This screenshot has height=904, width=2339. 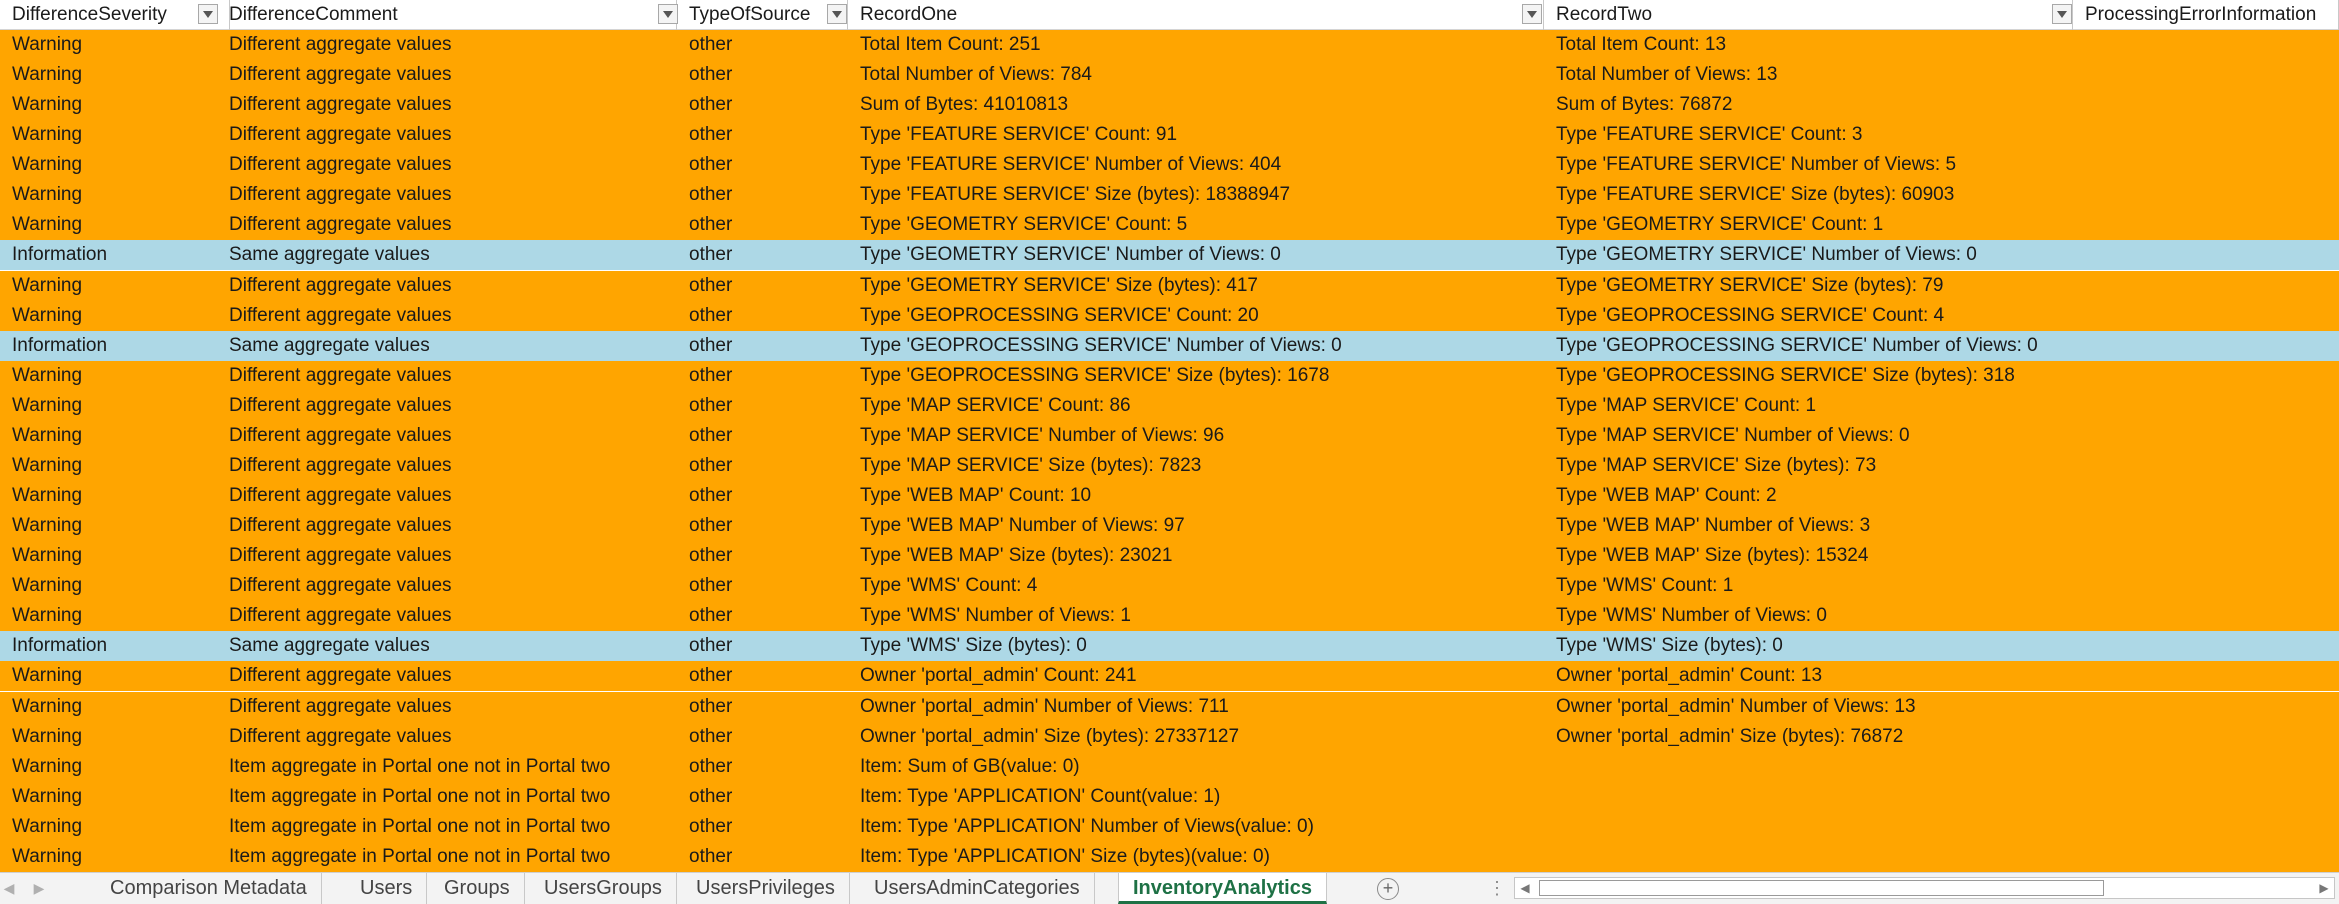 I want to click on record-one-cell: Type 'GEOMETRY SERVICE' Count: 5, so click(x=1201, y=225).